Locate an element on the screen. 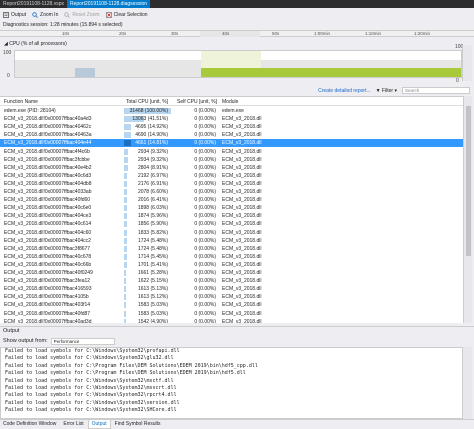  module-cell: edem.exe is located at coordinates (233, 111).